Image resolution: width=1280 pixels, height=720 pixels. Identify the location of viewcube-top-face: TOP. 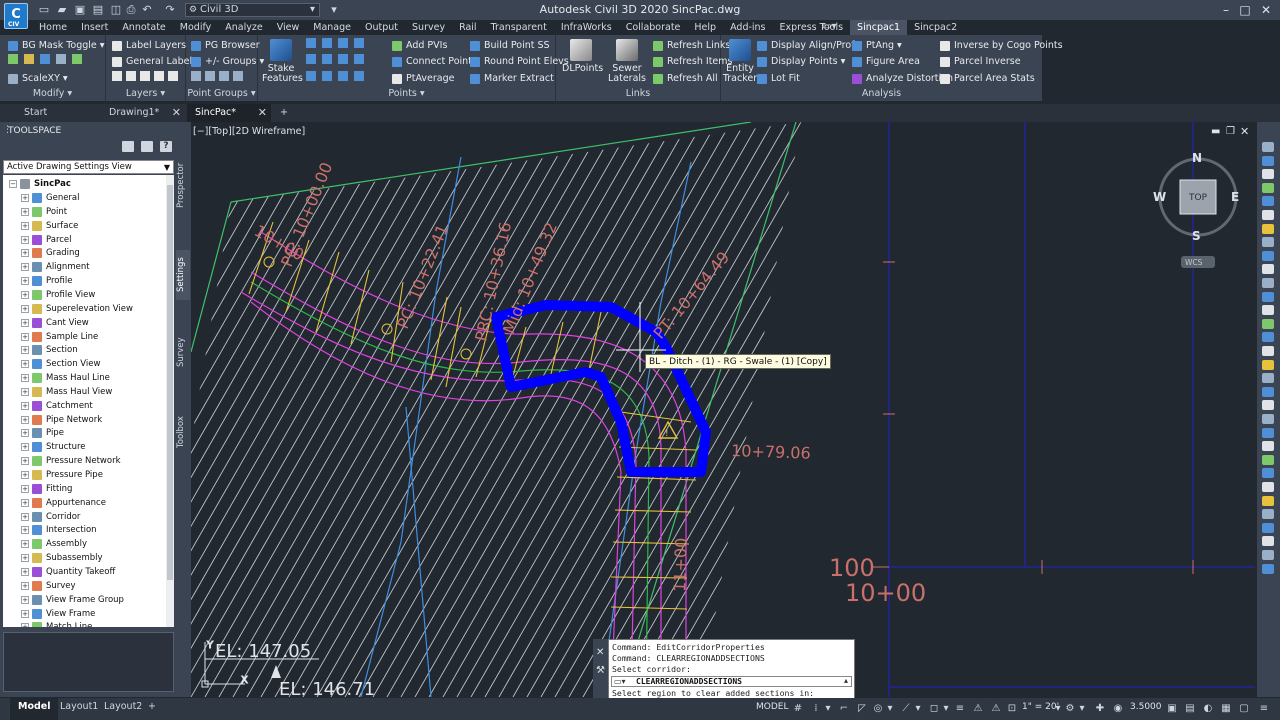
(1198, 198).